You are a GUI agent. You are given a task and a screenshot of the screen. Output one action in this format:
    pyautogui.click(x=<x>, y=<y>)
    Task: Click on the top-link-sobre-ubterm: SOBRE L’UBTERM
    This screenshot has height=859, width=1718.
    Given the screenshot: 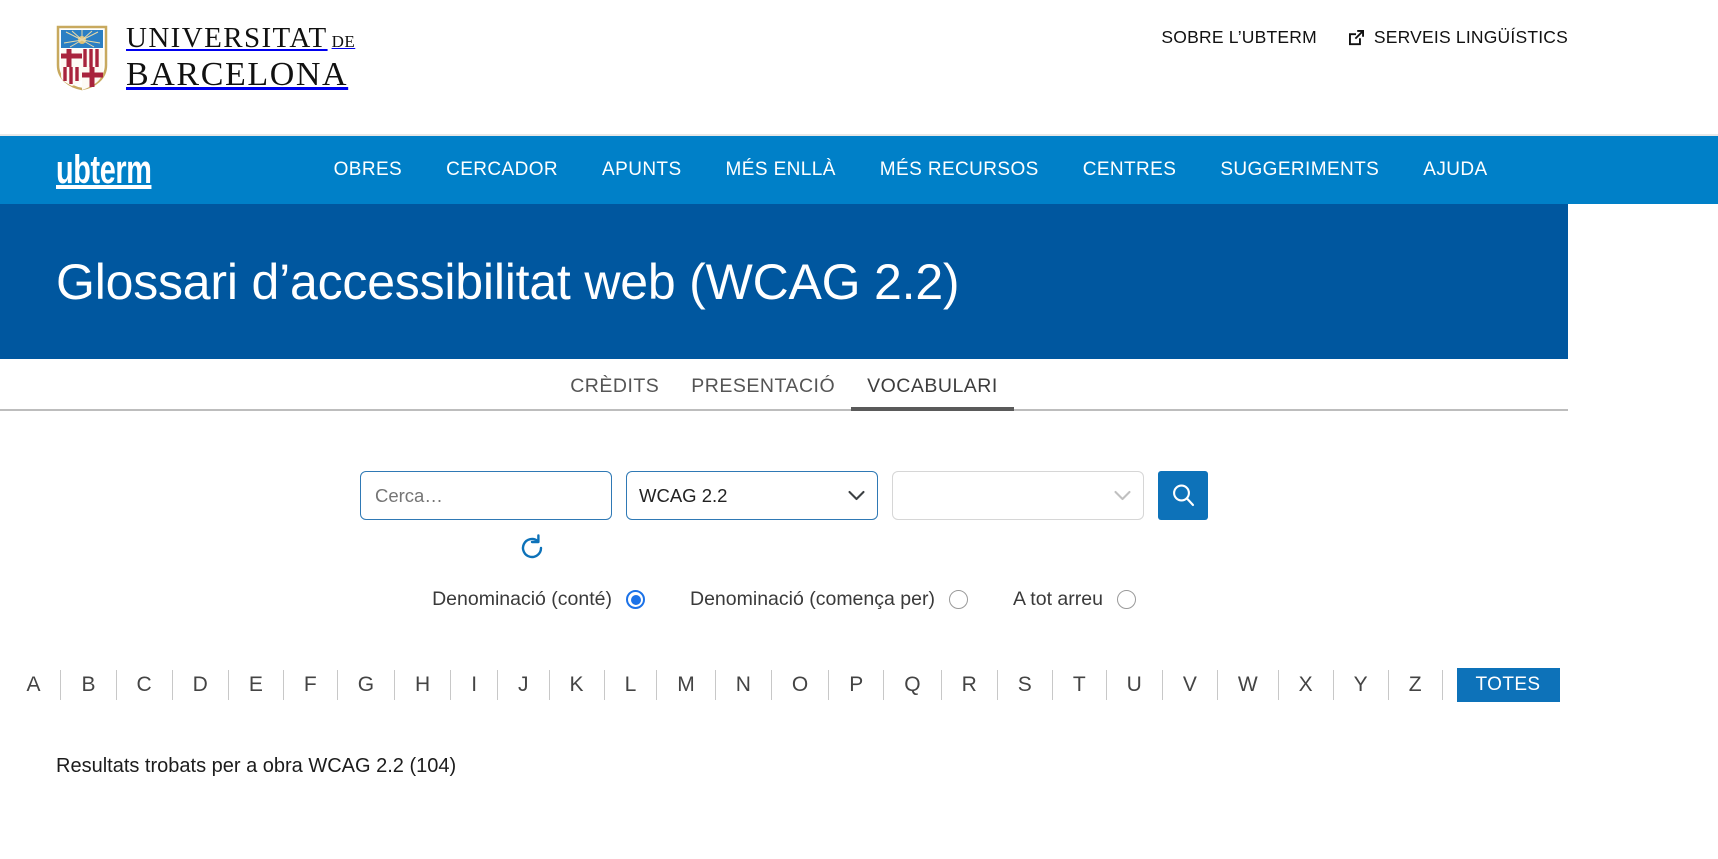 What is the action you would take?
    pyautogui.click(x=1238, y=37)
    